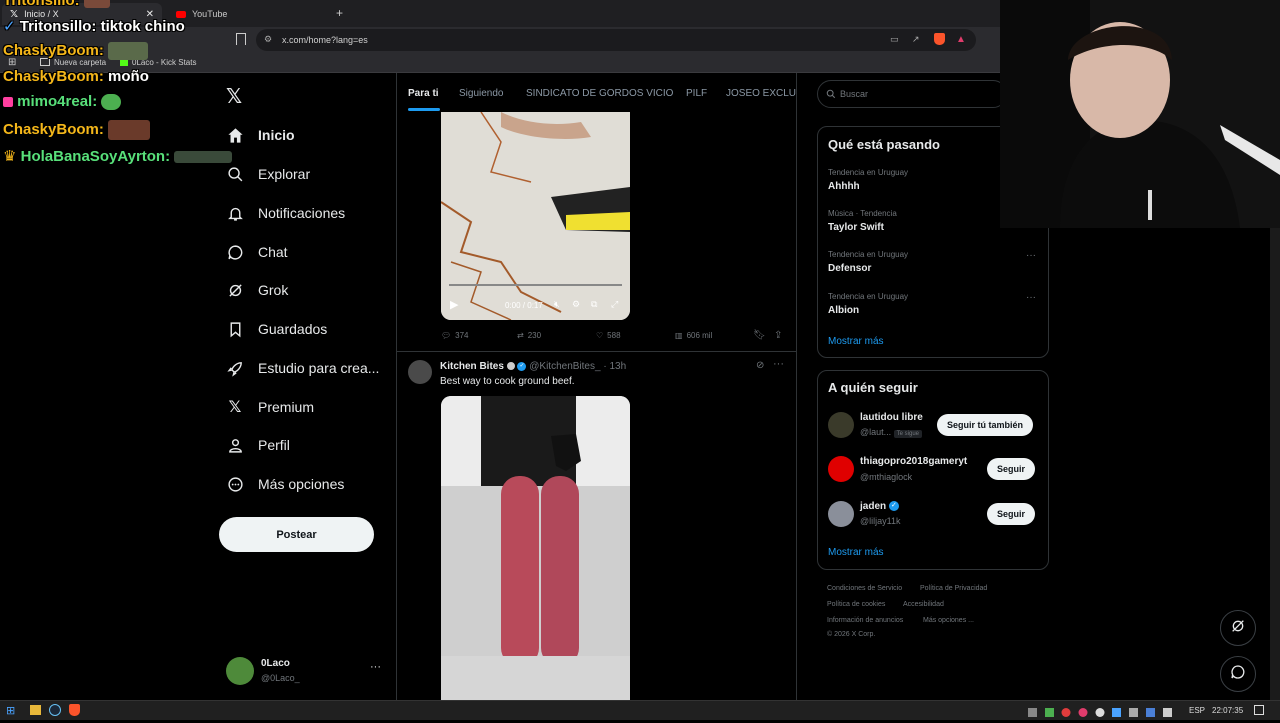 The image size is (1280, 723). I want to click on nav-perfil: Perfil, so click(258, 445).